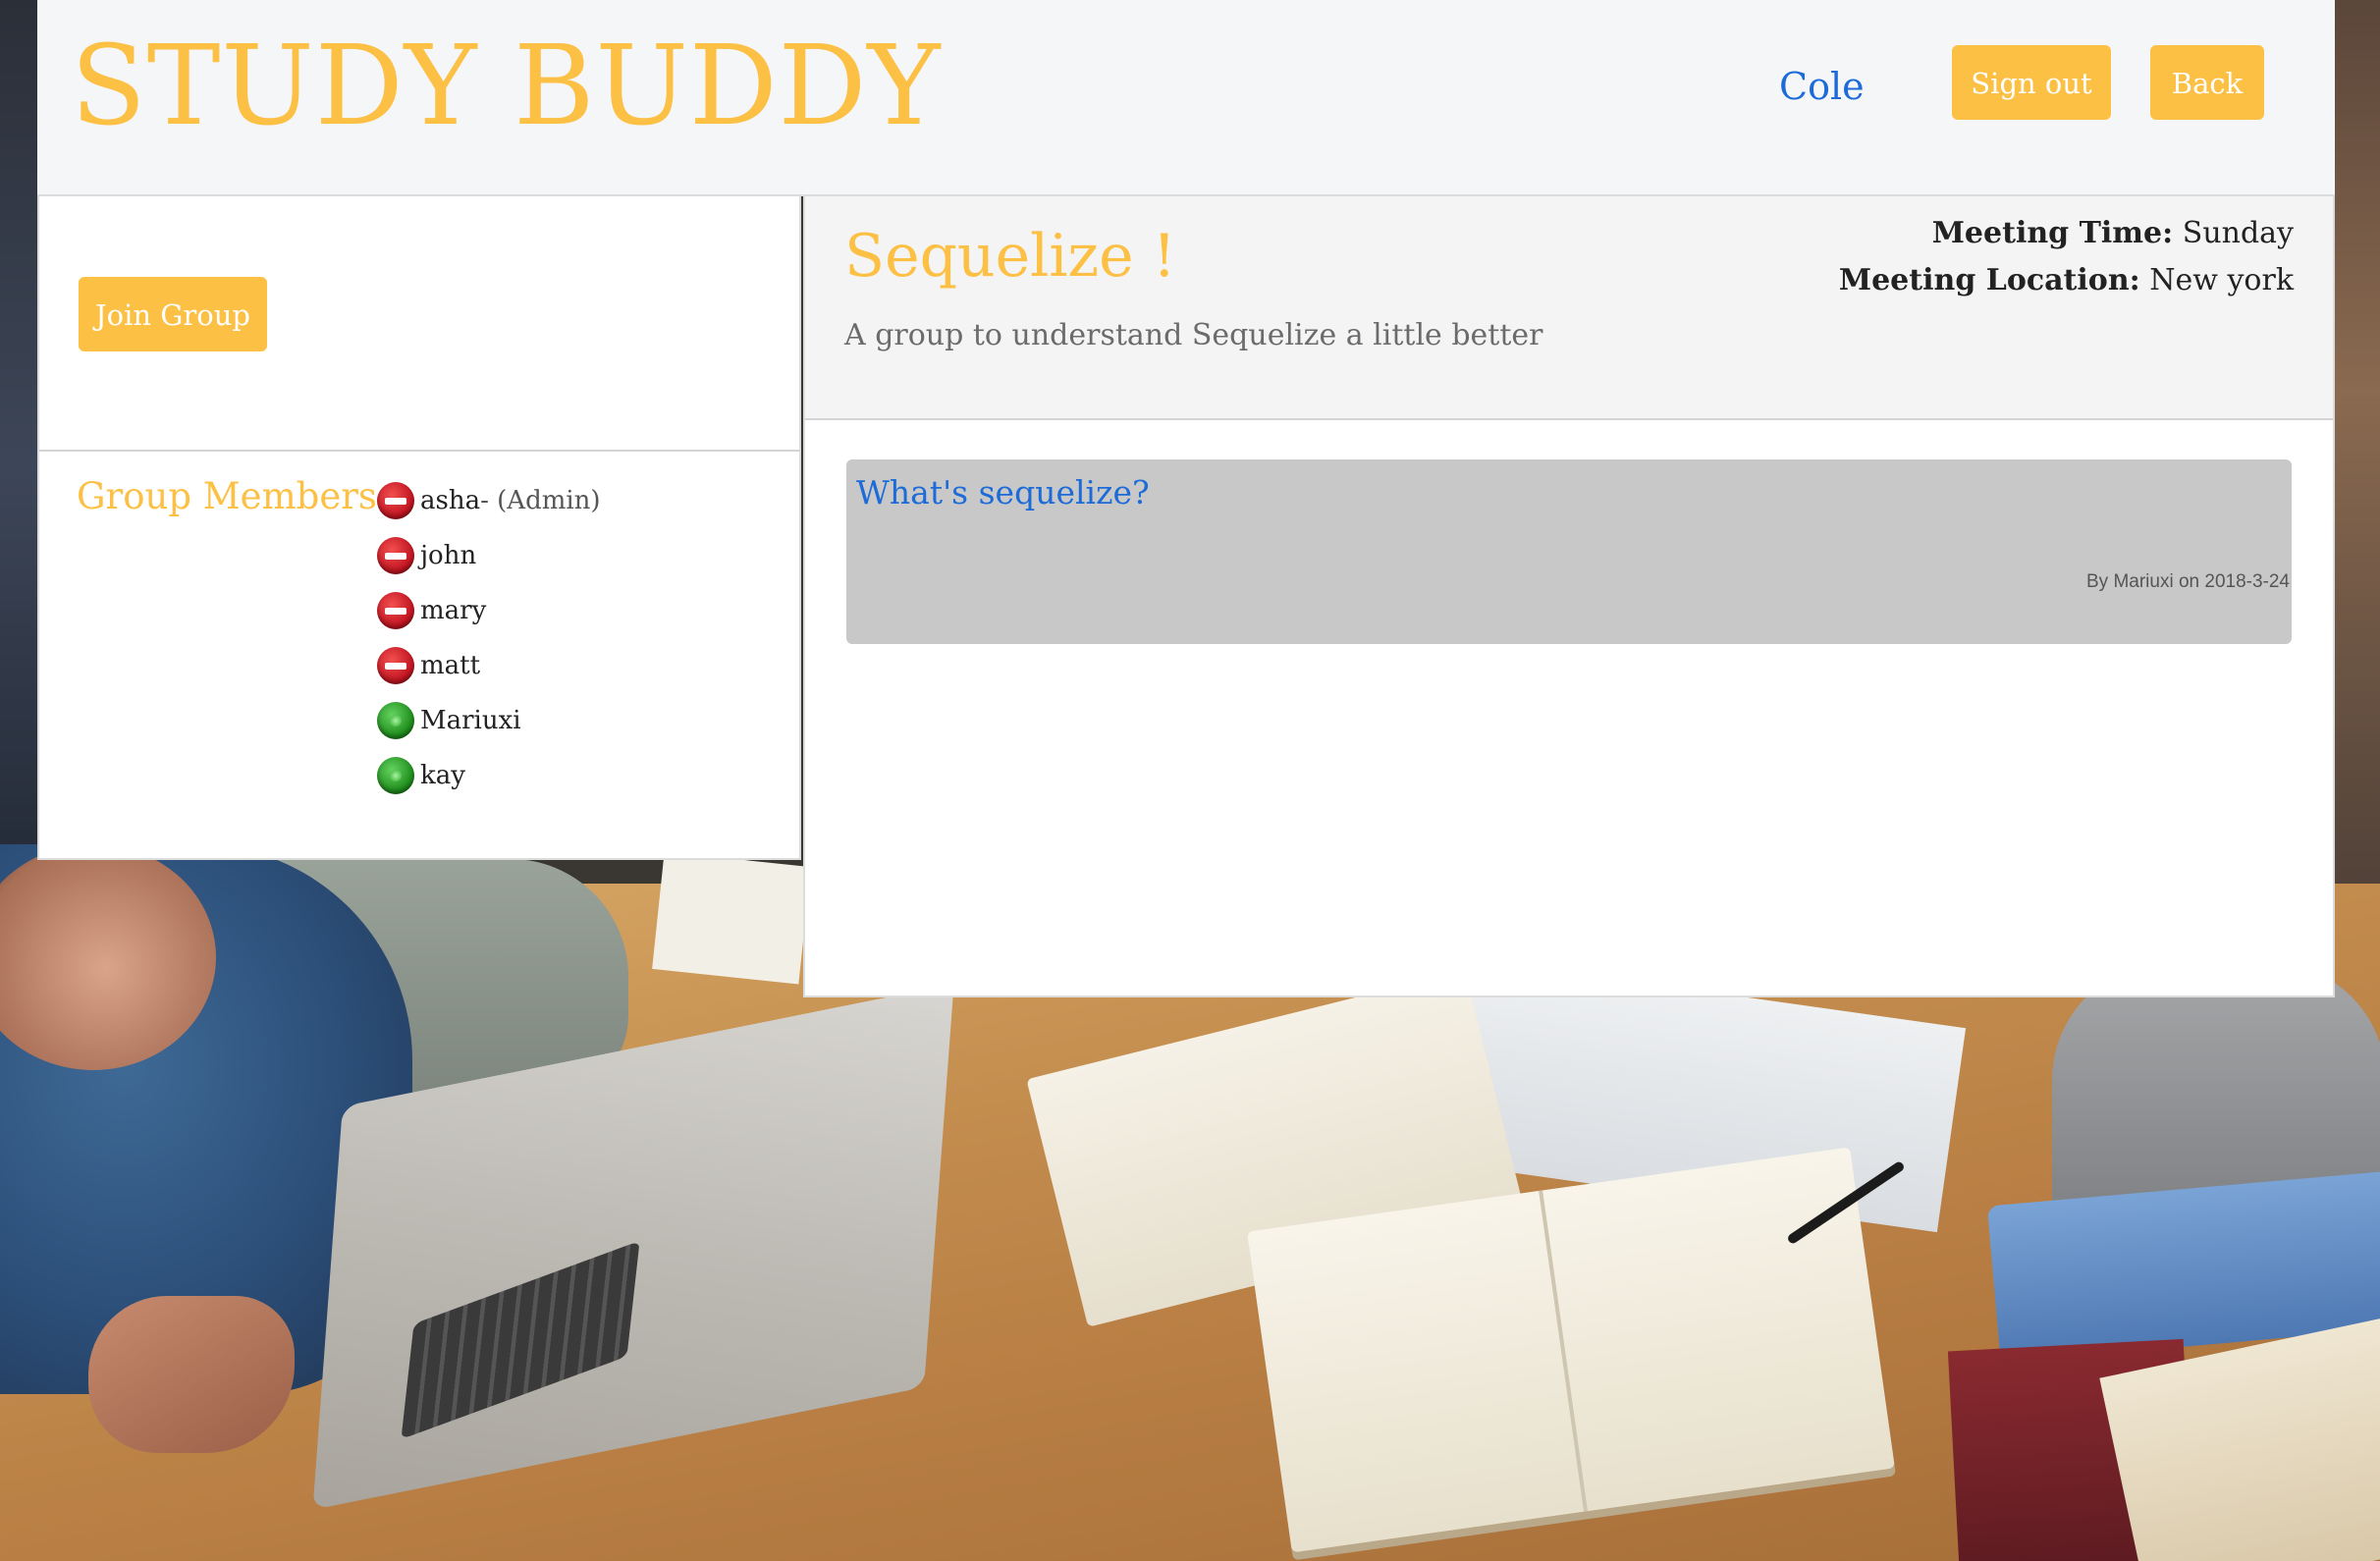 This screenshot has width=2380, height=1561. I want to click on member-item: kay, so click(489, 775).